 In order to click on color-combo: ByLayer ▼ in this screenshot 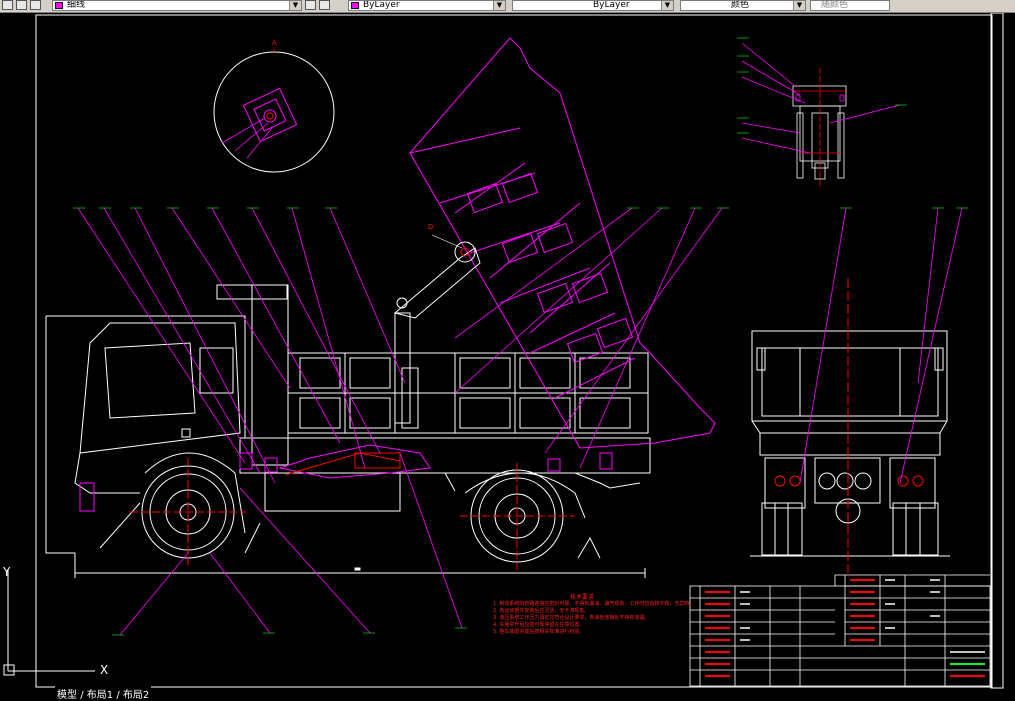, I will do `click(427, 5)`.